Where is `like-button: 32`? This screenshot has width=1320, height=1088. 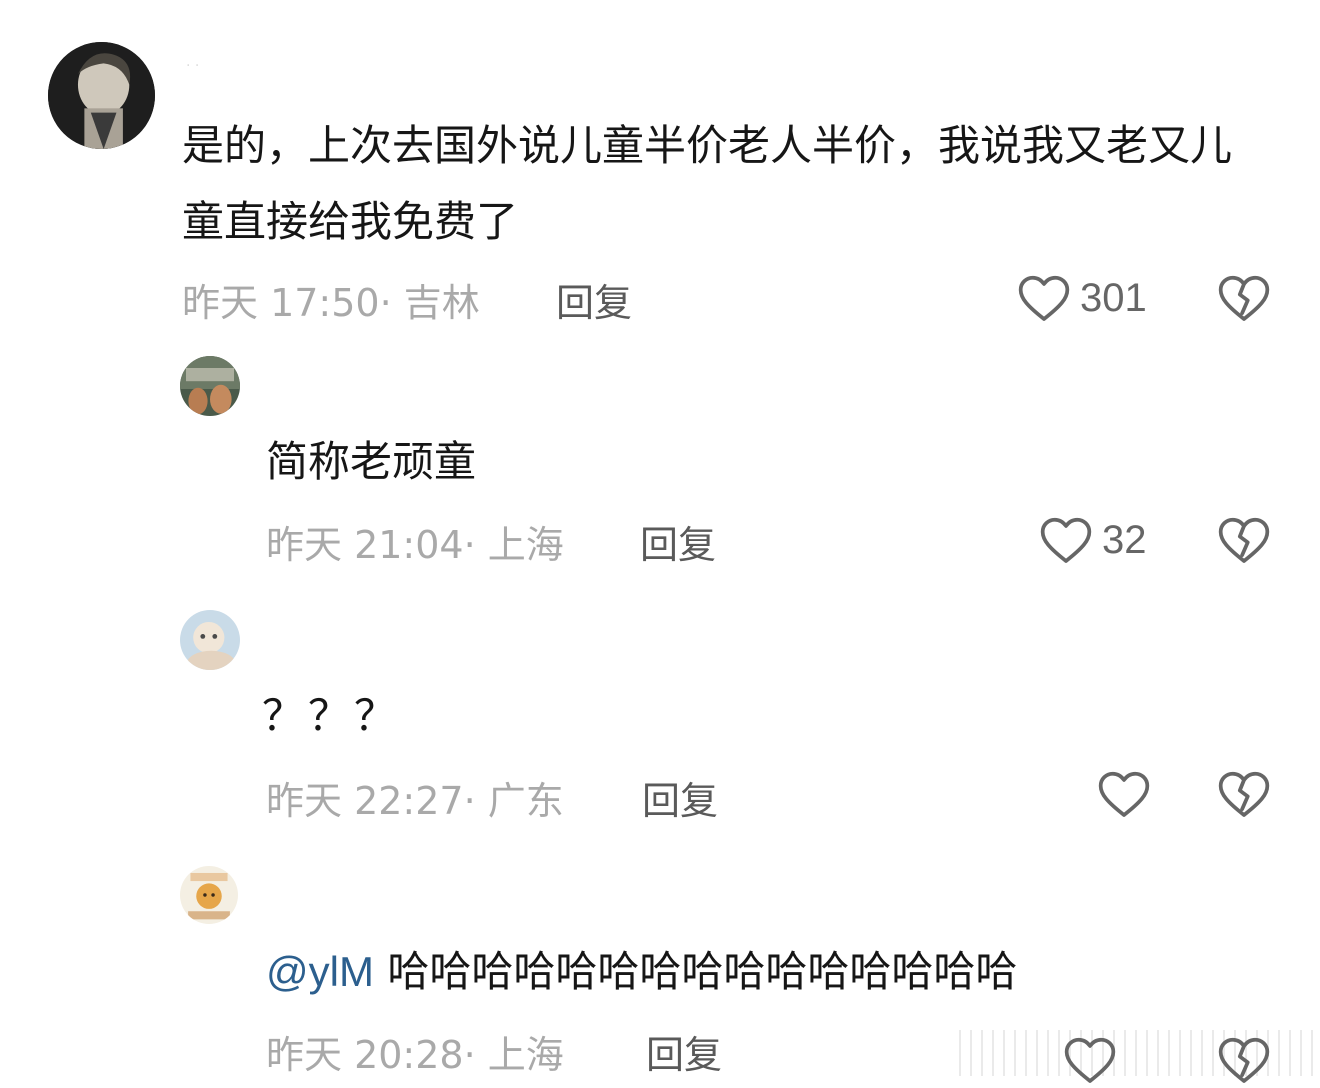 like-button: 32 is located at coordinates (1092, 540).